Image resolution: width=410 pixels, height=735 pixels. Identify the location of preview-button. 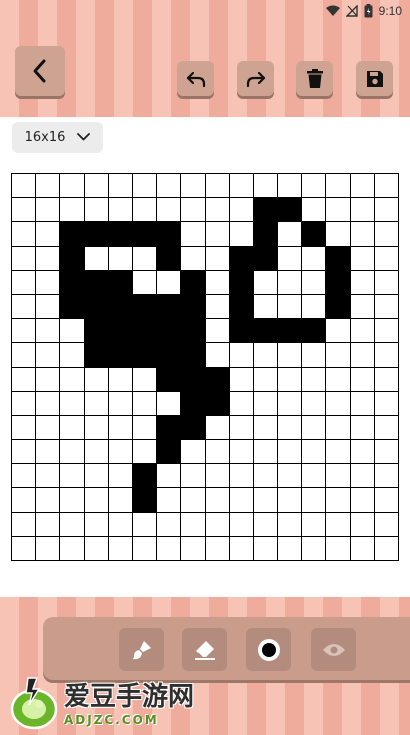
(333, 649).